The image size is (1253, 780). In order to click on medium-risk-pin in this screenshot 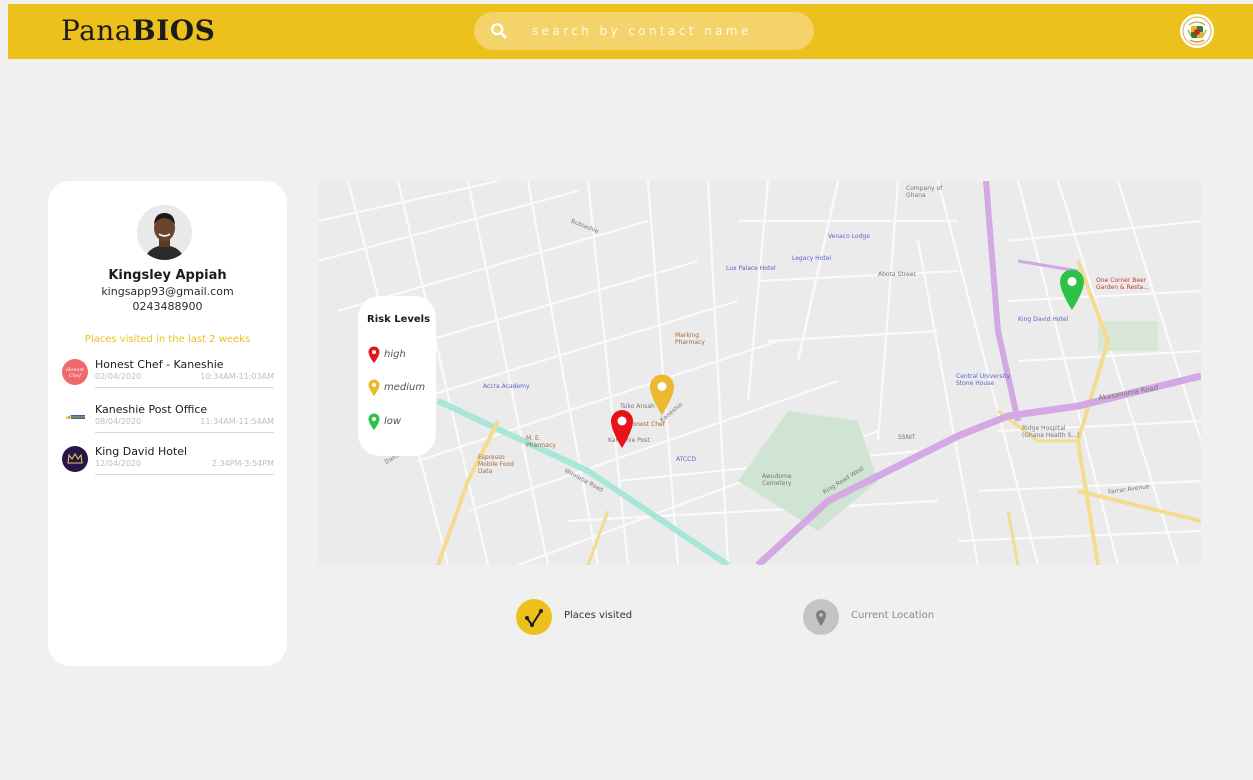, I will do `click(662, 395)`.